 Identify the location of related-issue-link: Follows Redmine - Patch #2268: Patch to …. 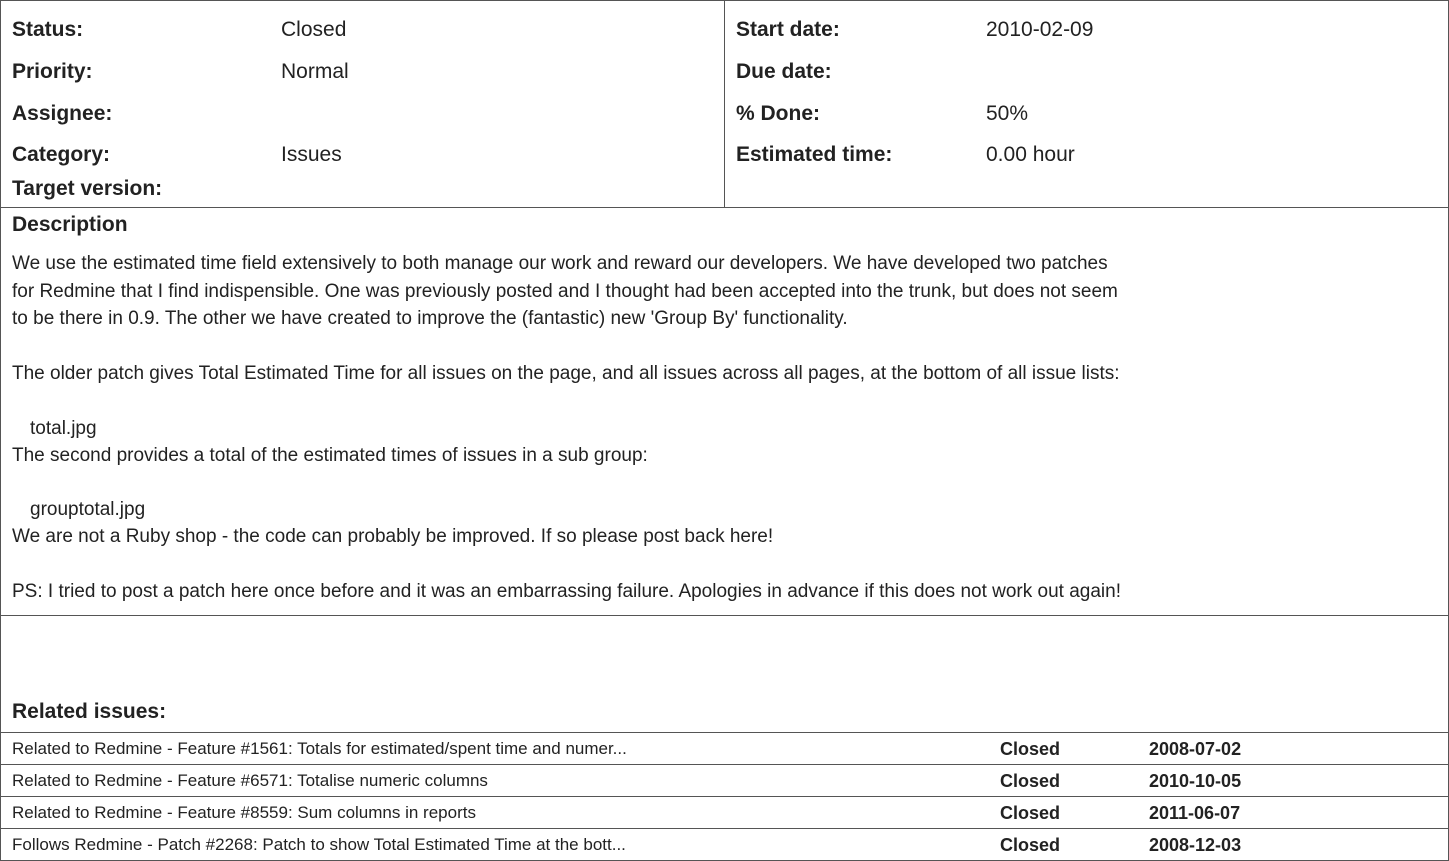
(319, 845).